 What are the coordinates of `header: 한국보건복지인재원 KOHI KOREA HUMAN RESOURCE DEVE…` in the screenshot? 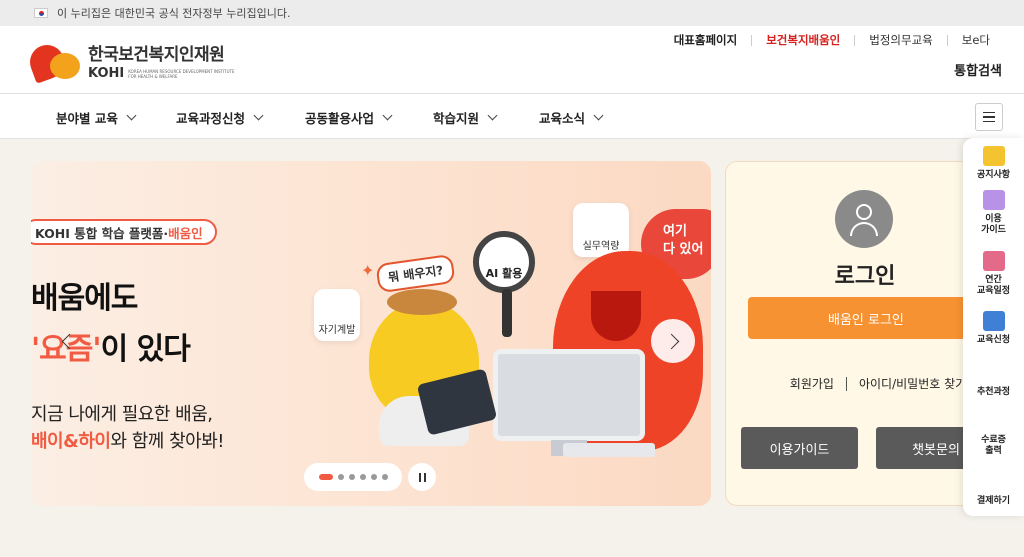 It's located at (512, 59).